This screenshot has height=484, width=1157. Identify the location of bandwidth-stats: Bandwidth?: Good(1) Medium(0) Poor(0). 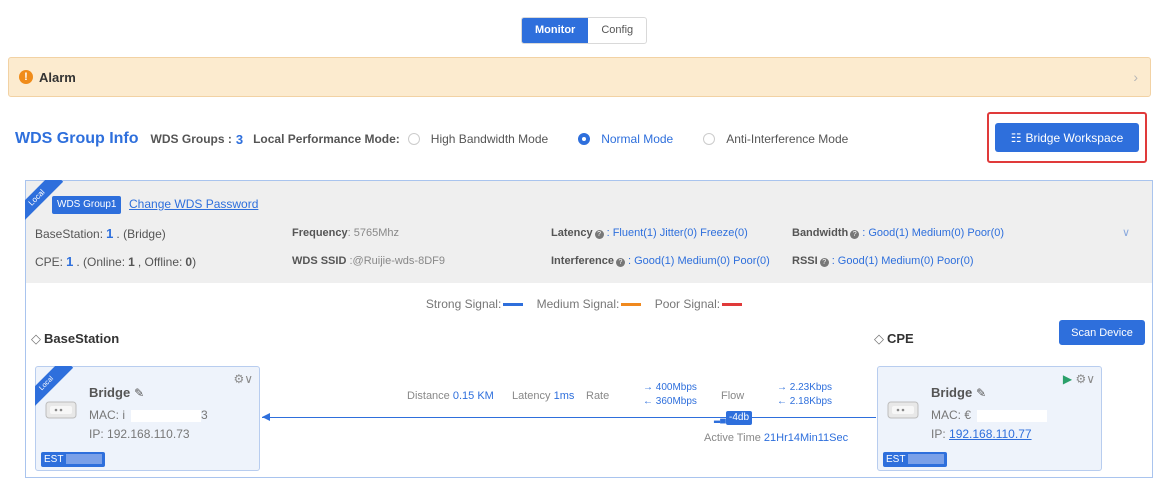
(898, 233).